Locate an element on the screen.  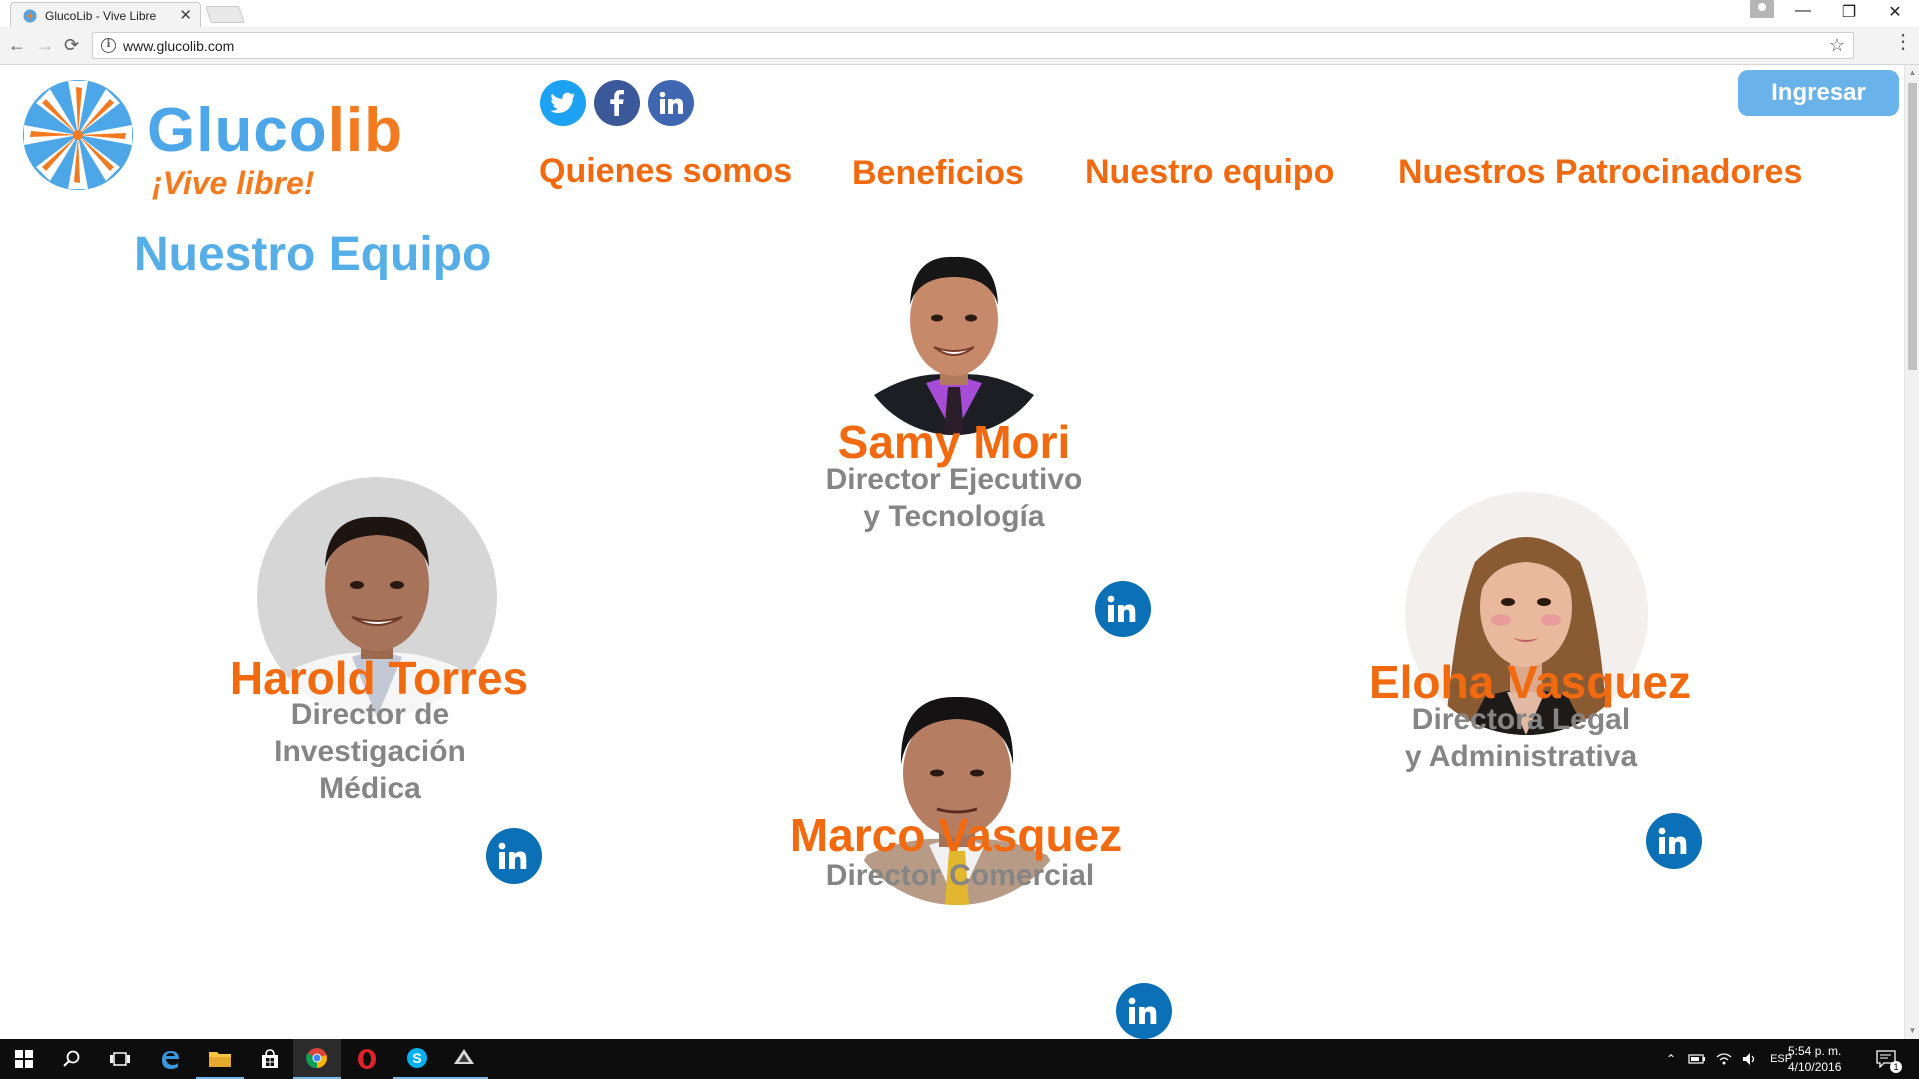
task-view-icon is located at coordinates (120, 1059).